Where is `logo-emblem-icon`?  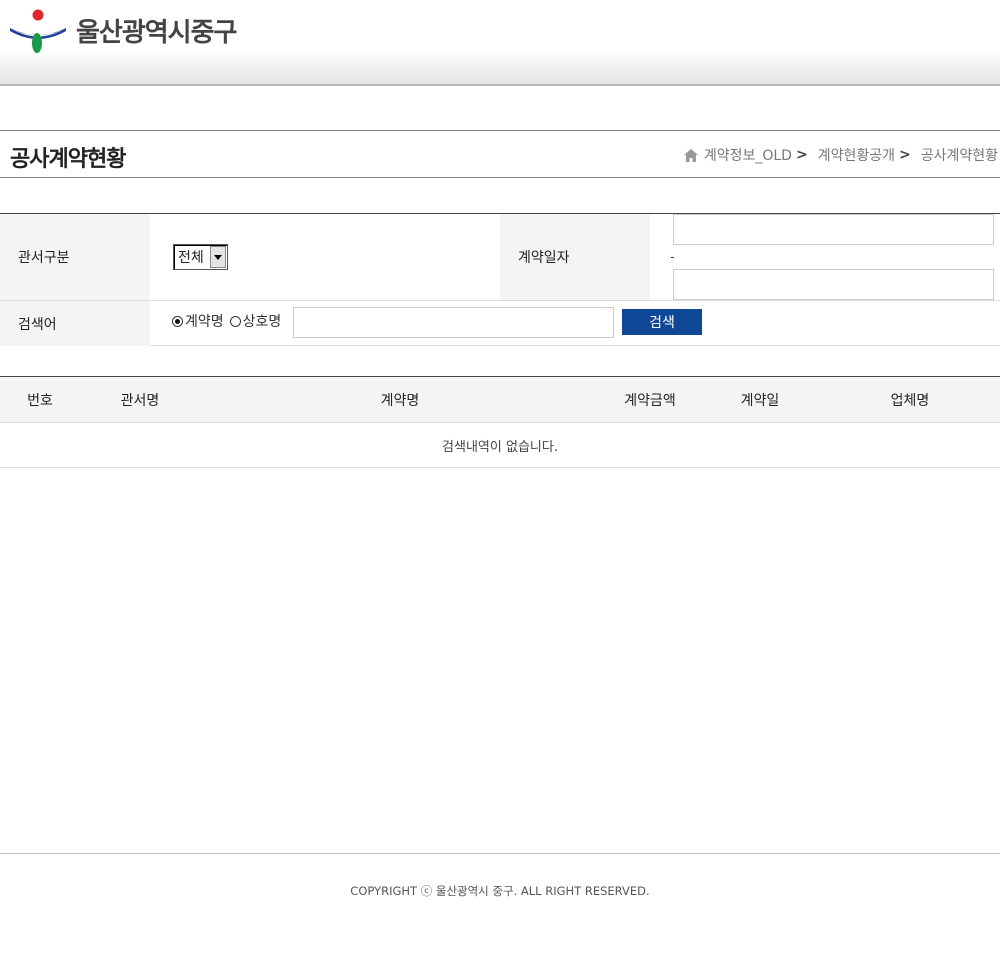
logo-emblem-icon is located at coordinates (38, 31).